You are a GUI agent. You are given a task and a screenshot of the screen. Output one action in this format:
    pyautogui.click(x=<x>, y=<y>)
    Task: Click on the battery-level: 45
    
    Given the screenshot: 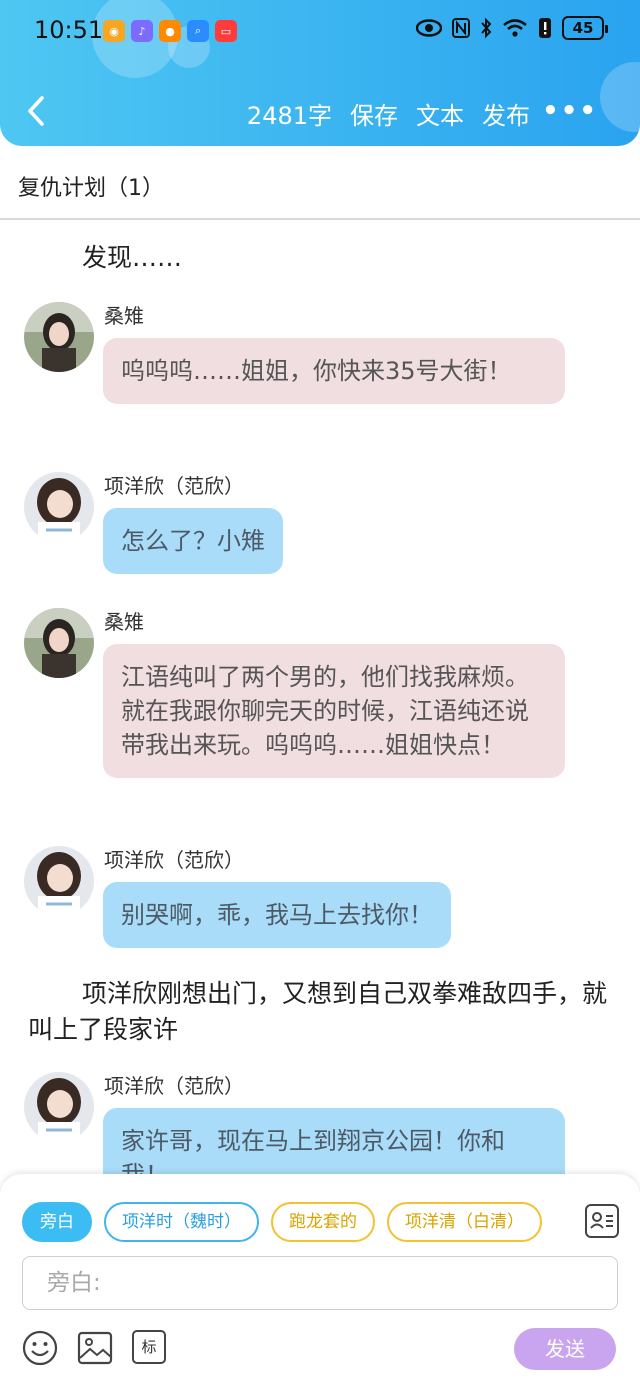 What is the action you would take?
    pyautogui.click(x=583, y=28)
    